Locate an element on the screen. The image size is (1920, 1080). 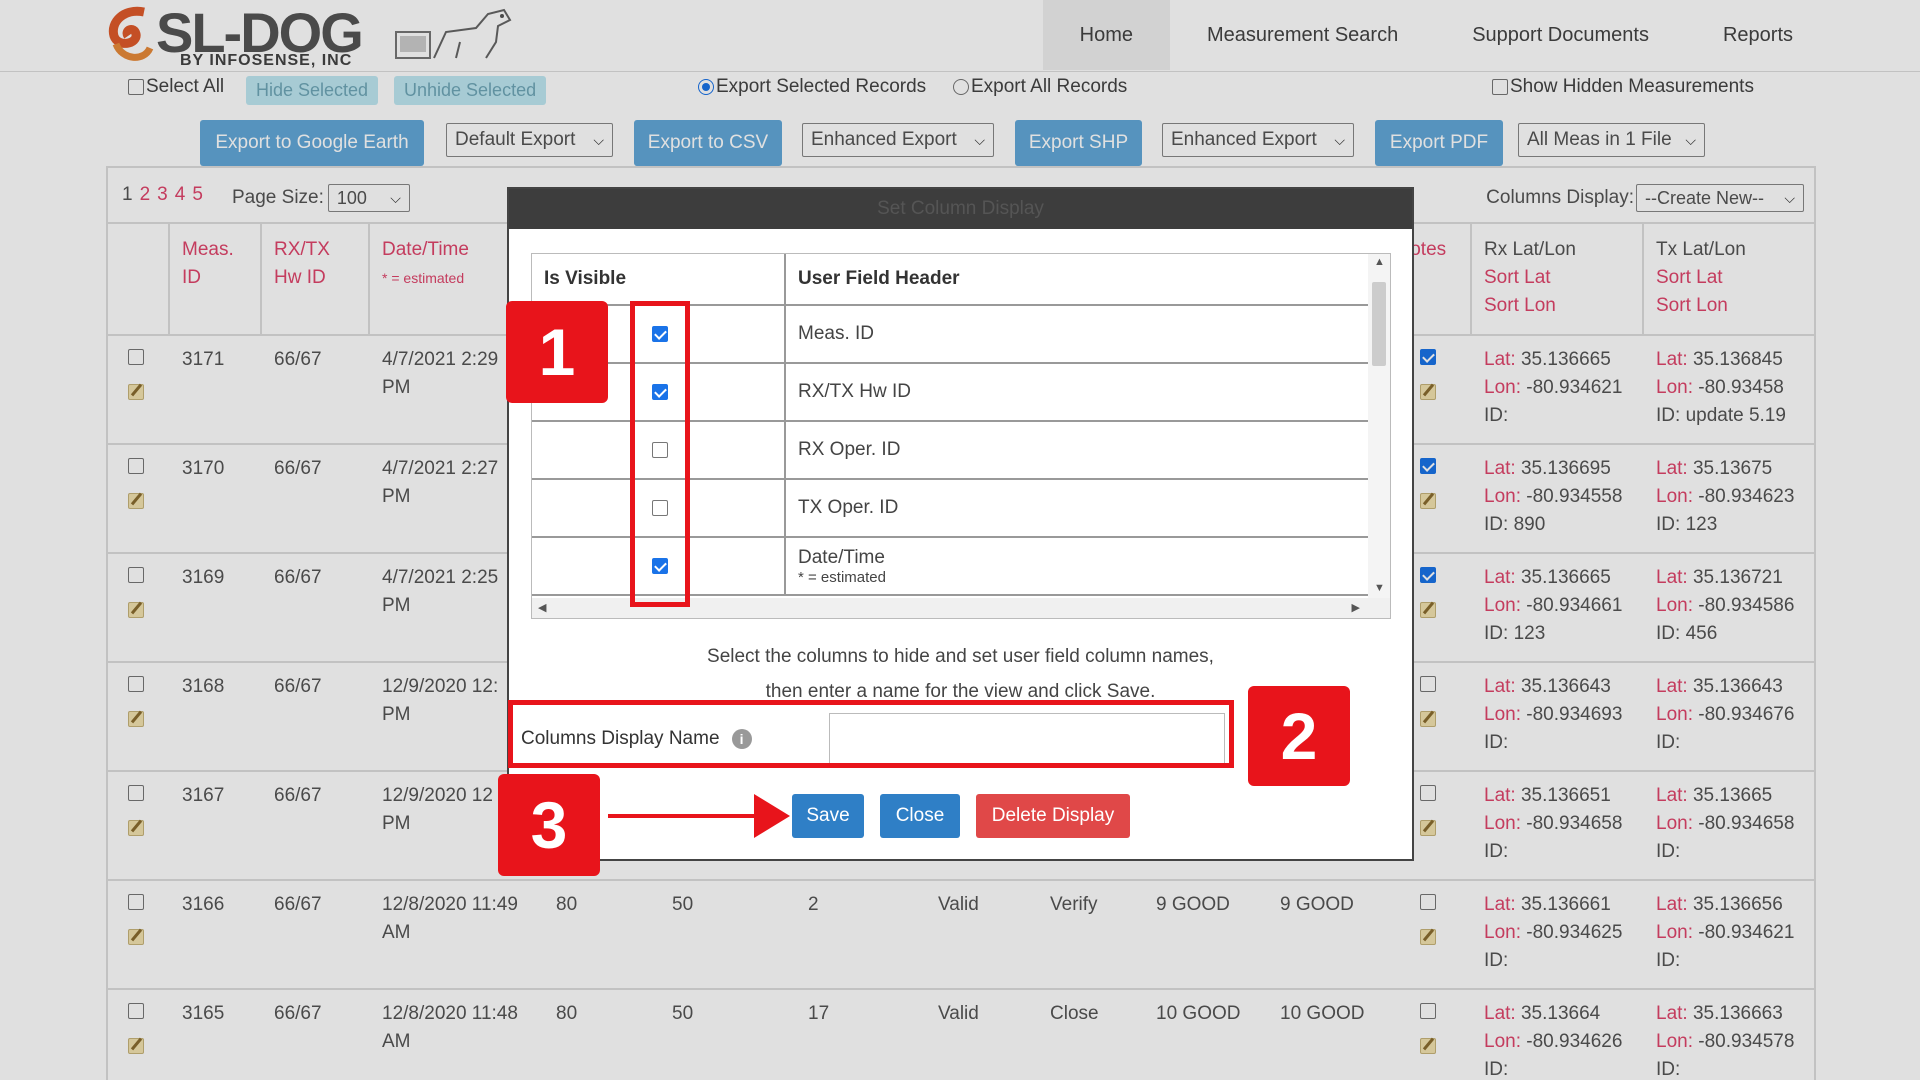
close-button: Close is located at coordinates (920, 816).